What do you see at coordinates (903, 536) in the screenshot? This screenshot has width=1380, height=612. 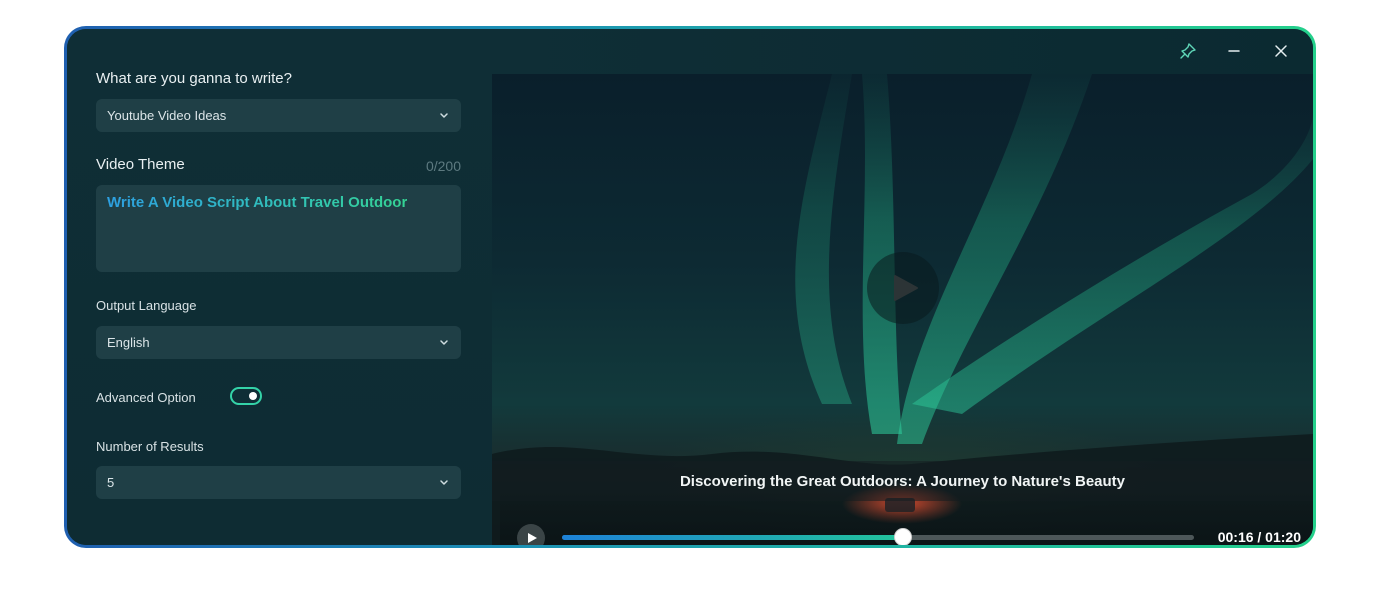 I see `progress-thumb` at bounding box center [903, 536].